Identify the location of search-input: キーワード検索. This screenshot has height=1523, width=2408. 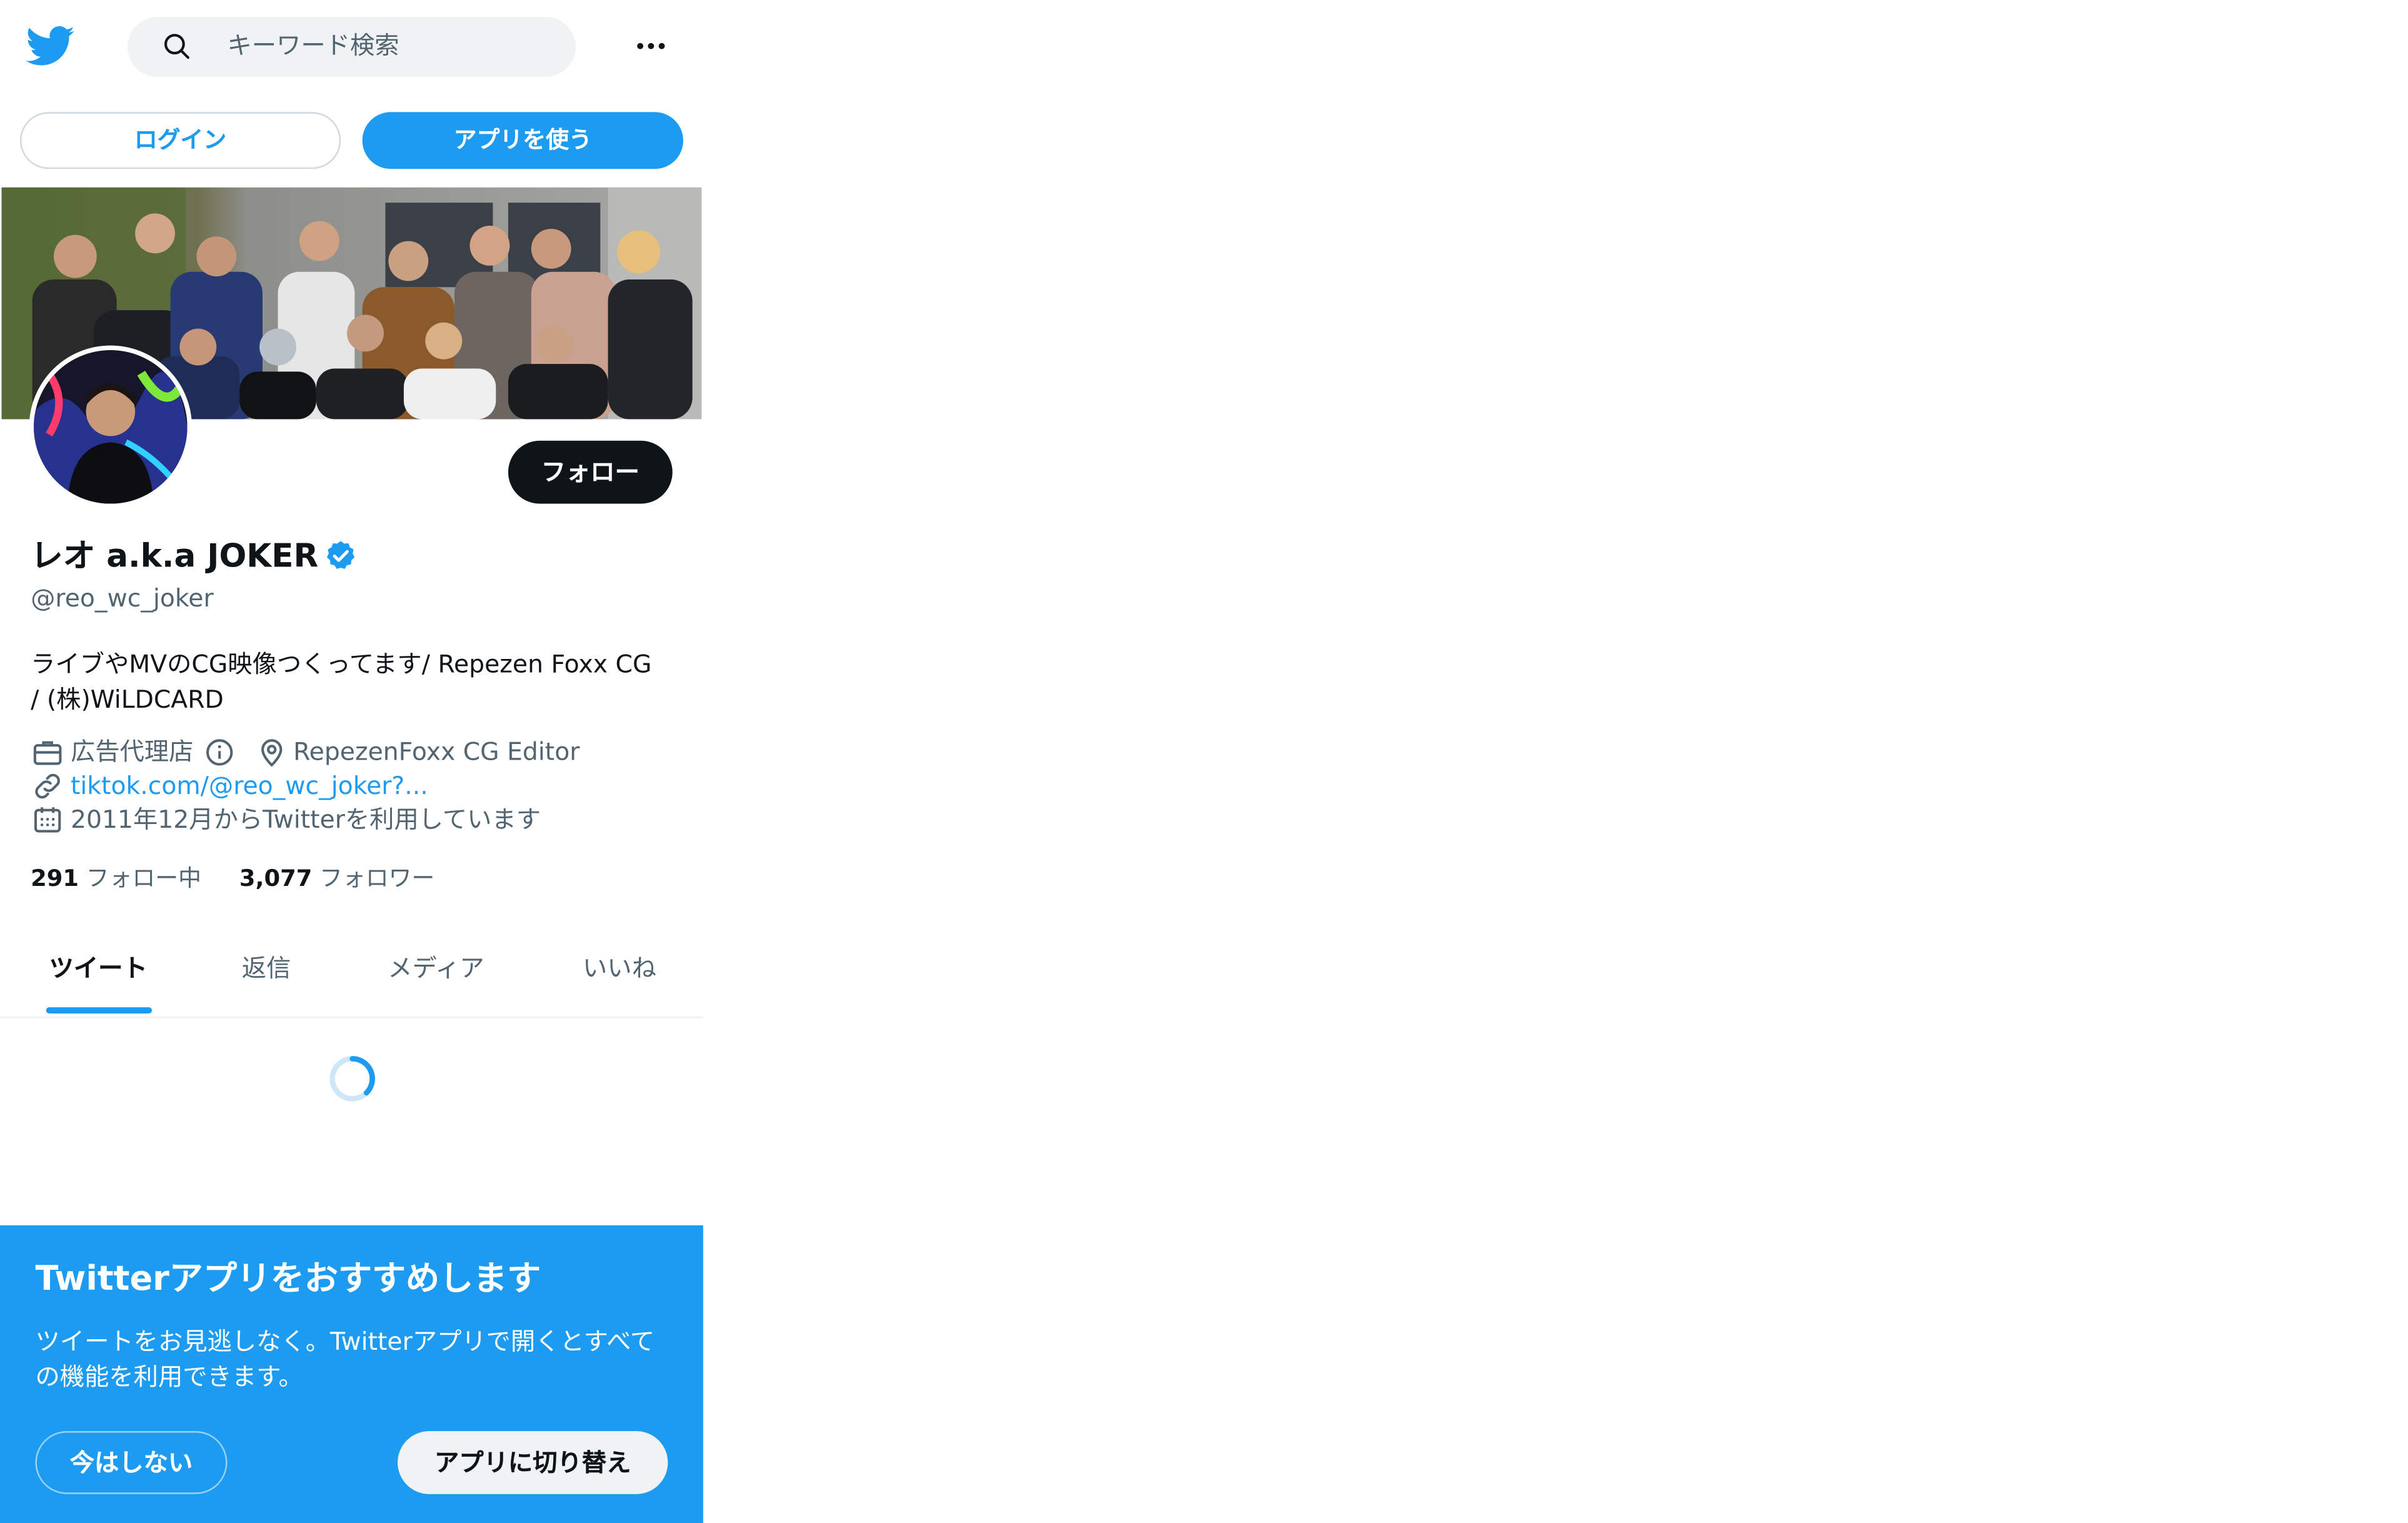
(351, 47).